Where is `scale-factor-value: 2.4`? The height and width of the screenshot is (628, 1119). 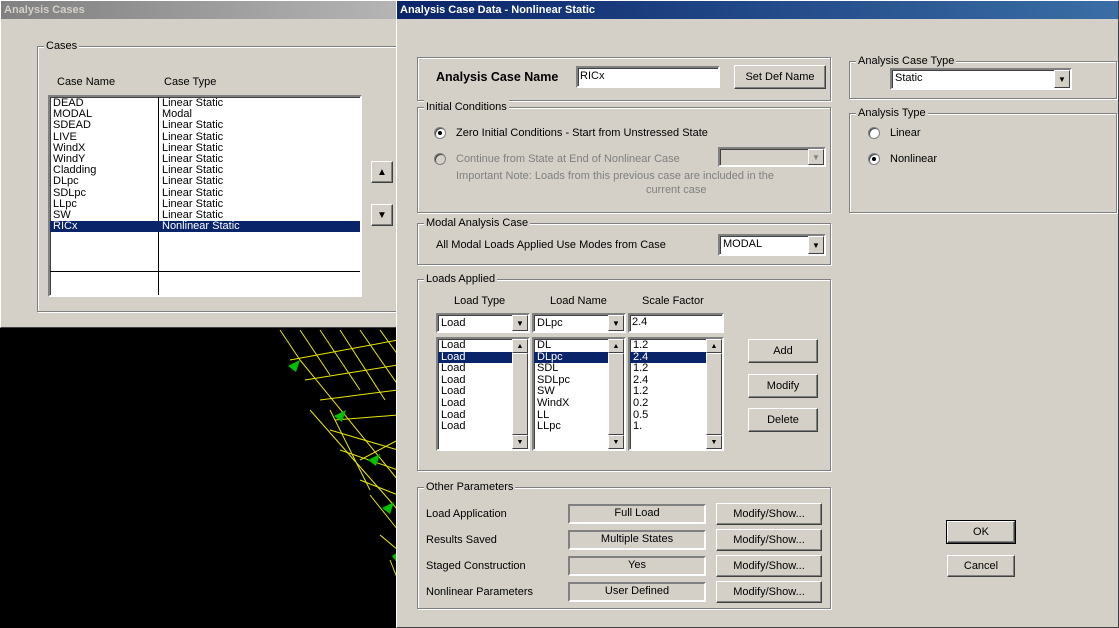
scale-factor-value: 2.4 is located at coordinates (640, 322).